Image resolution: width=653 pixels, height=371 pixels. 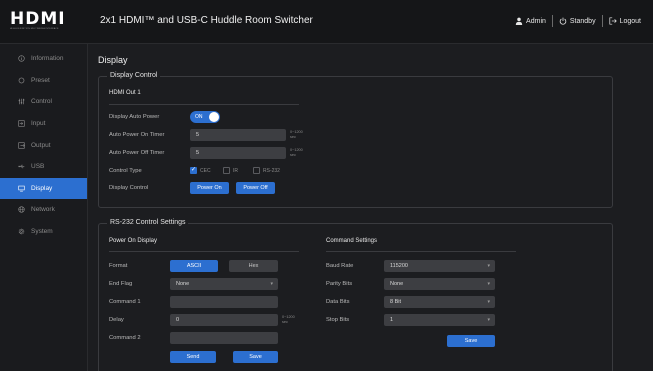 What do you see at coordinates (118, 266) in the screenshot?
I see `format-label: Format` at bounding box center [118, 266].